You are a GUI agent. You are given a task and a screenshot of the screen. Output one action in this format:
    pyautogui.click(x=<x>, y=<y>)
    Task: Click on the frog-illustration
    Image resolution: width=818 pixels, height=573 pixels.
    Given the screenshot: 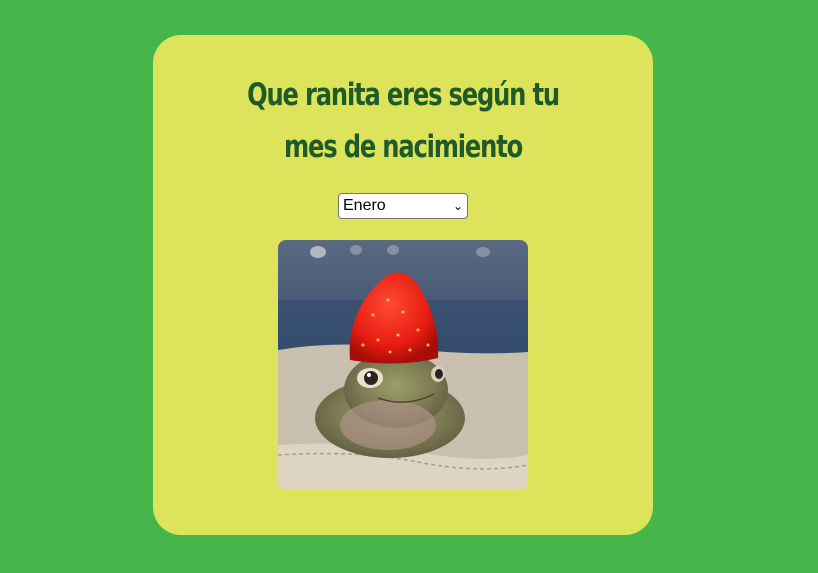 What is the action you would take?
    pyautogui.click(x=403, y=365)
    